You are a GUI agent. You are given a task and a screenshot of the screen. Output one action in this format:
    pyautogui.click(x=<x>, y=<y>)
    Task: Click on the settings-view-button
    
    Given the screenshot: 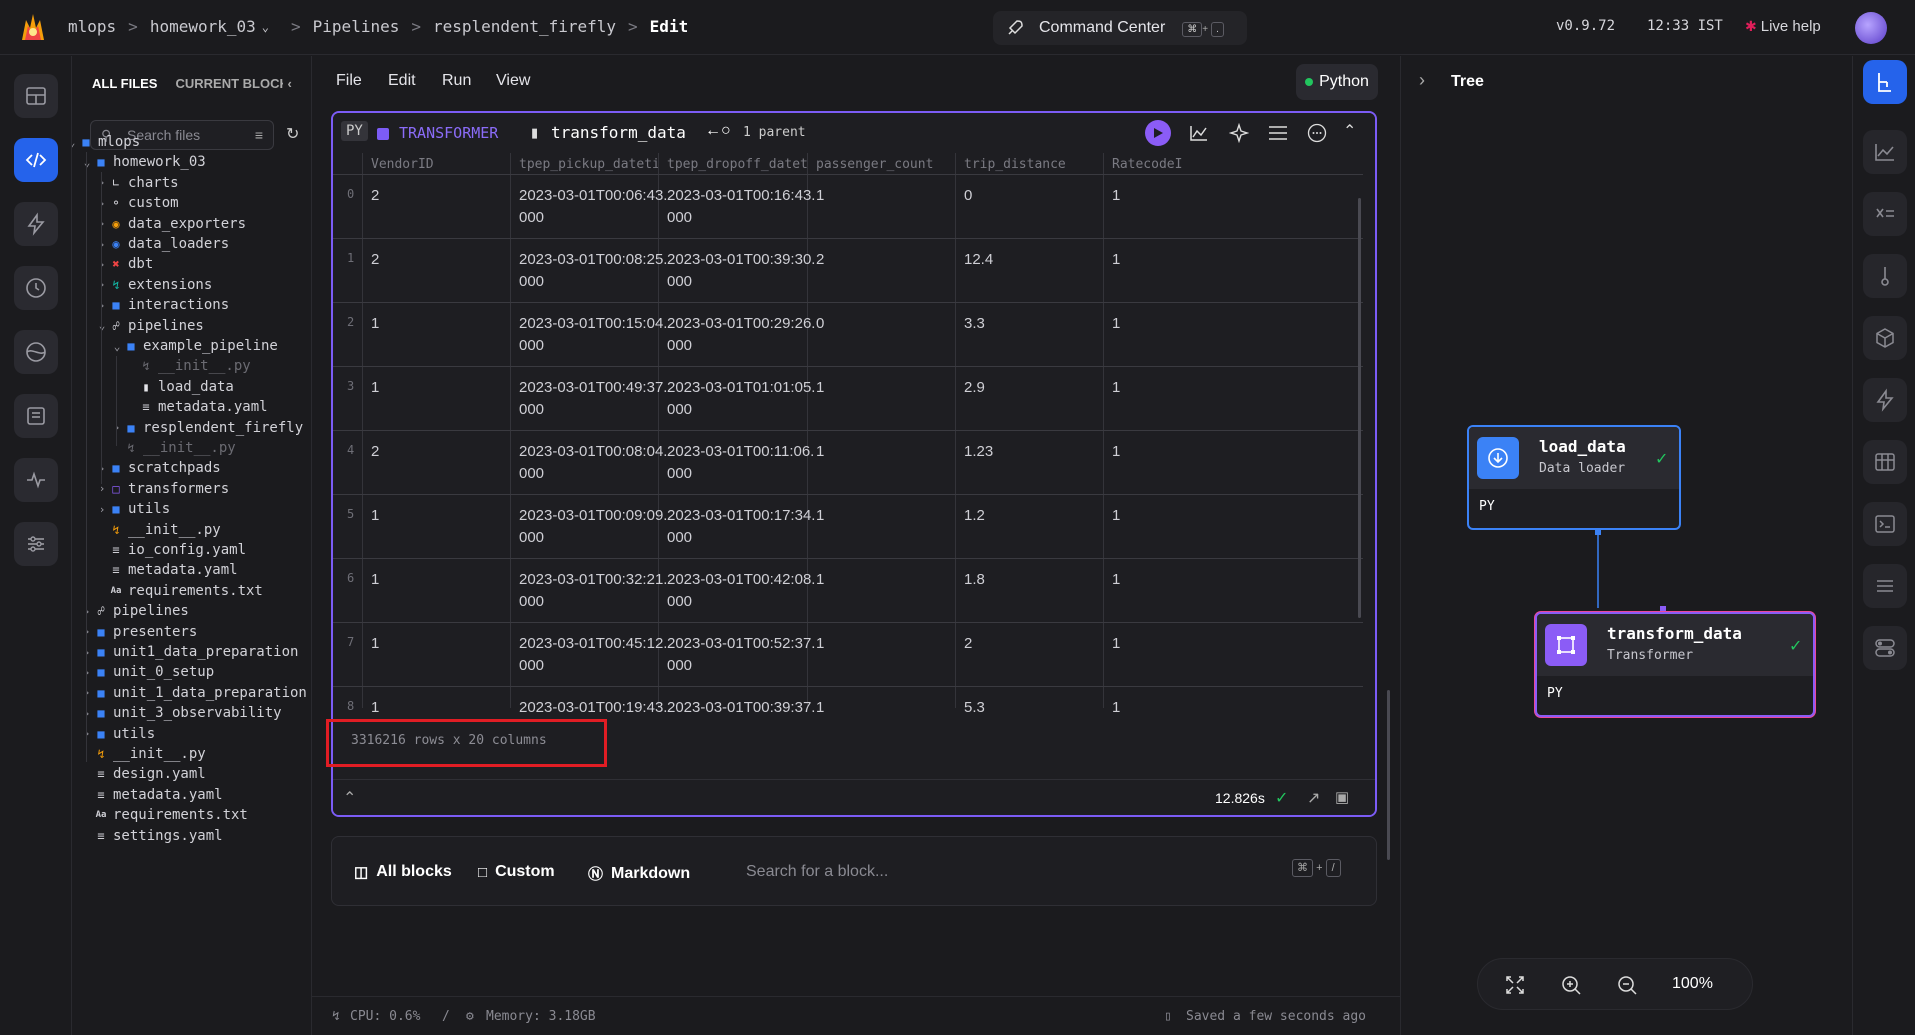 What is the action you would take?
    pyautogui.click(x=1885, y=586)
    